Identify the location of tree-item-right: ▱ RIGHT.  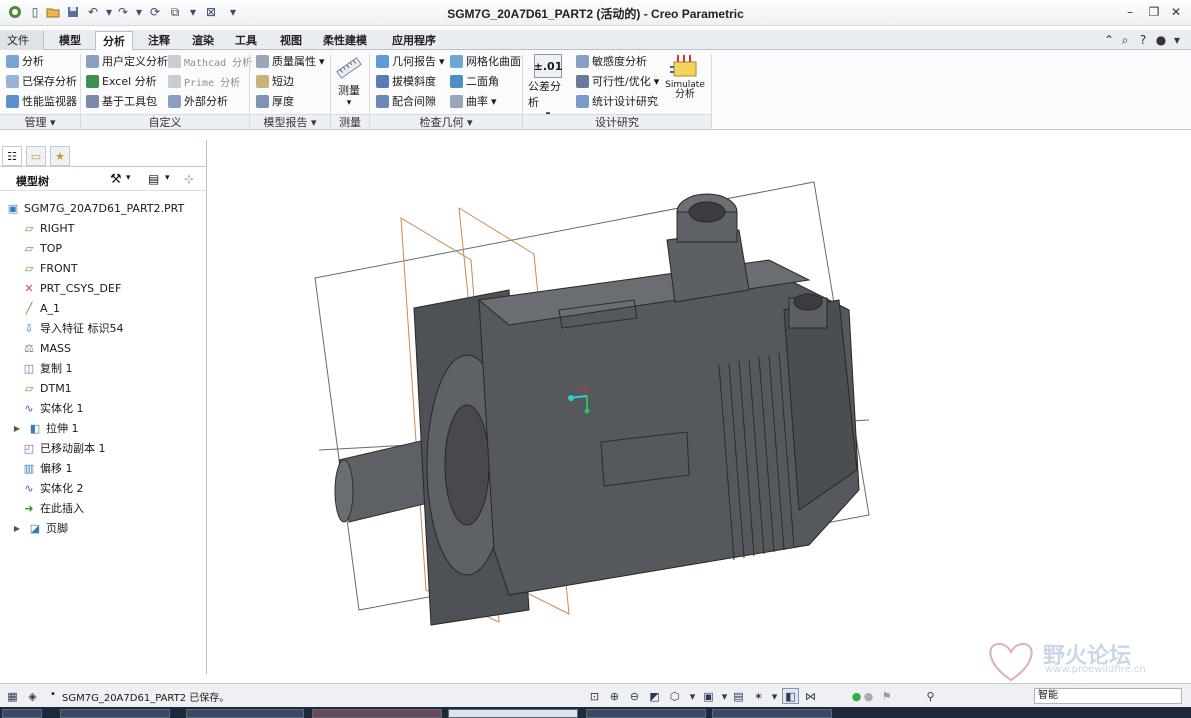
(48, 228).